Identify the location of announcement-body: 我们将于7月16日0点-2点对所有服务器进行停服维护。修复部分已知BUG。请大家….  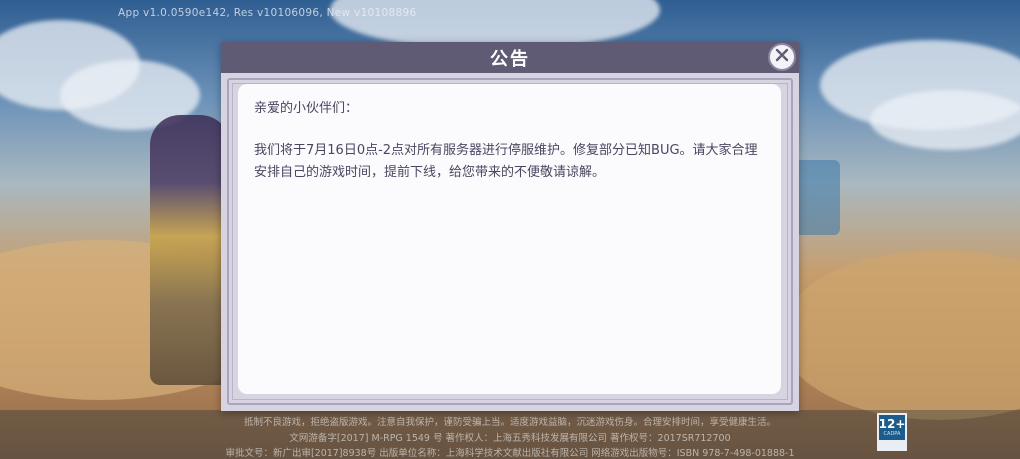
(506, 161).